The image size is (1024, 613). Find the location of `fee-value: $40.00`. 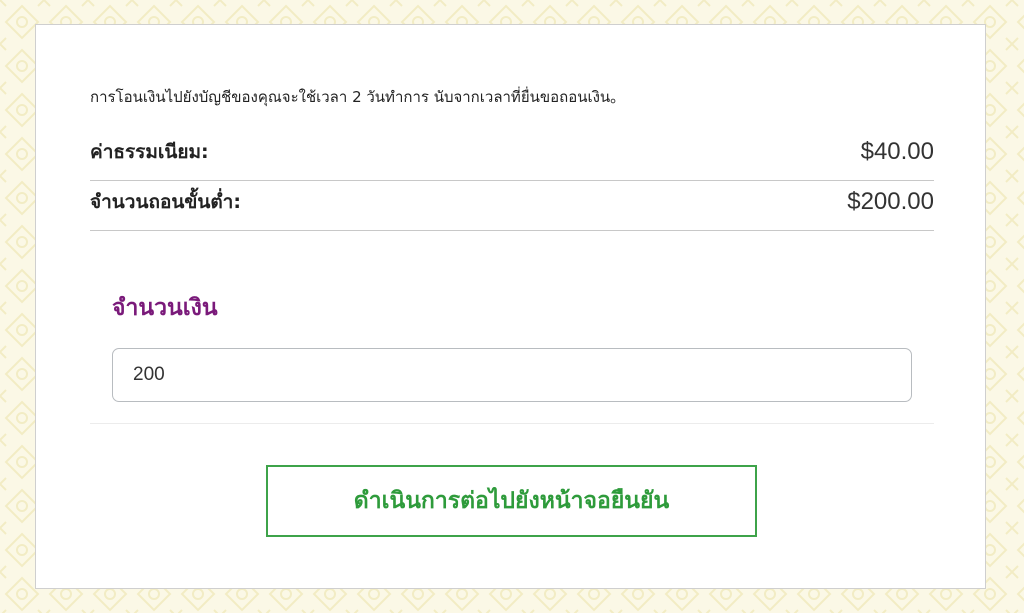

fee-value: $40.00 is located at coordinates (897, 151).